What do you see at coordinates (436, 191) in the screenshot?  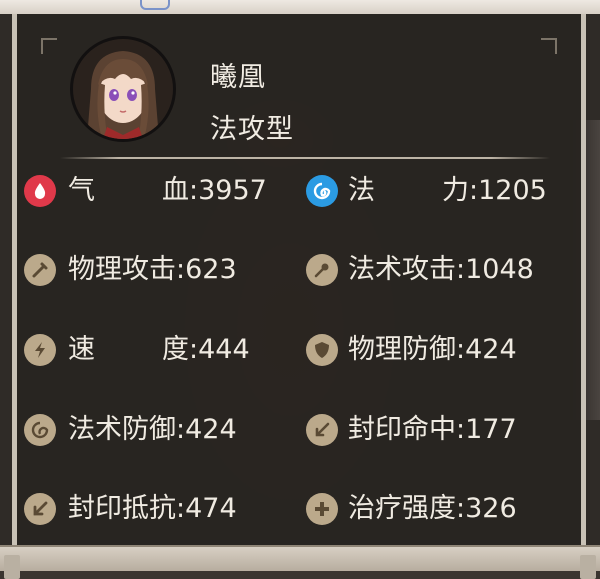 I see `stat-mp: 法 力:1205` at bounding box center [436, 191].